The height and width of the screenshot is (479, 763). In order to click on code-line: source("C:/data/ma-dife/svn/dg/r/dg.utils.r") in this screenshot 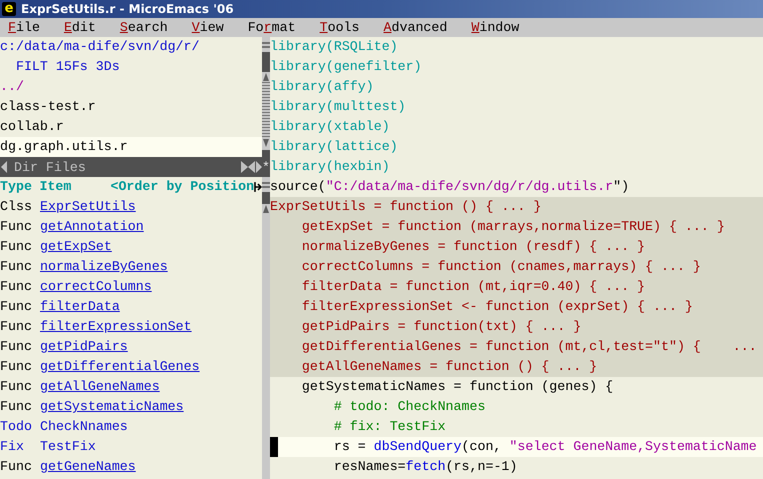, I will do `click(450, 187)`.